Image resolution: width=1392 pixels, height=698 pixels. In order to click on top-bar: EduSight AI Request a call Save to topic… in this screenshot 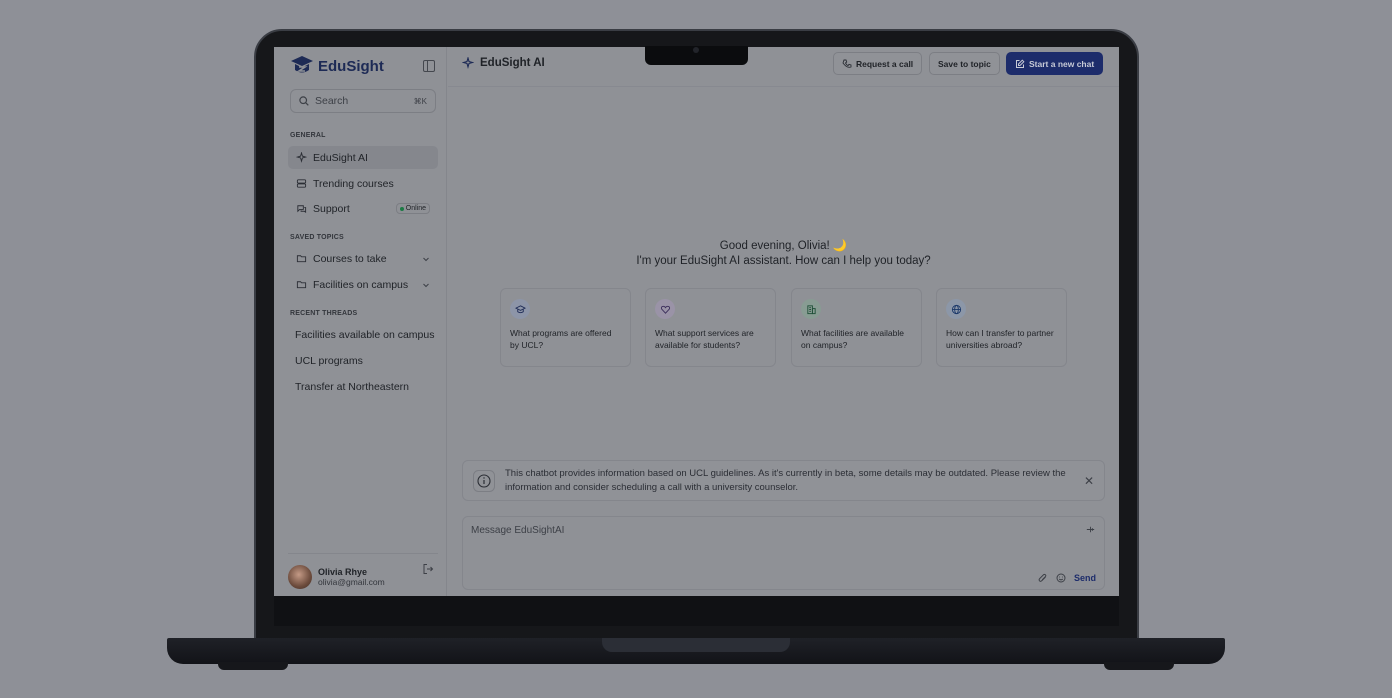, I will do `click(783, 67)`.